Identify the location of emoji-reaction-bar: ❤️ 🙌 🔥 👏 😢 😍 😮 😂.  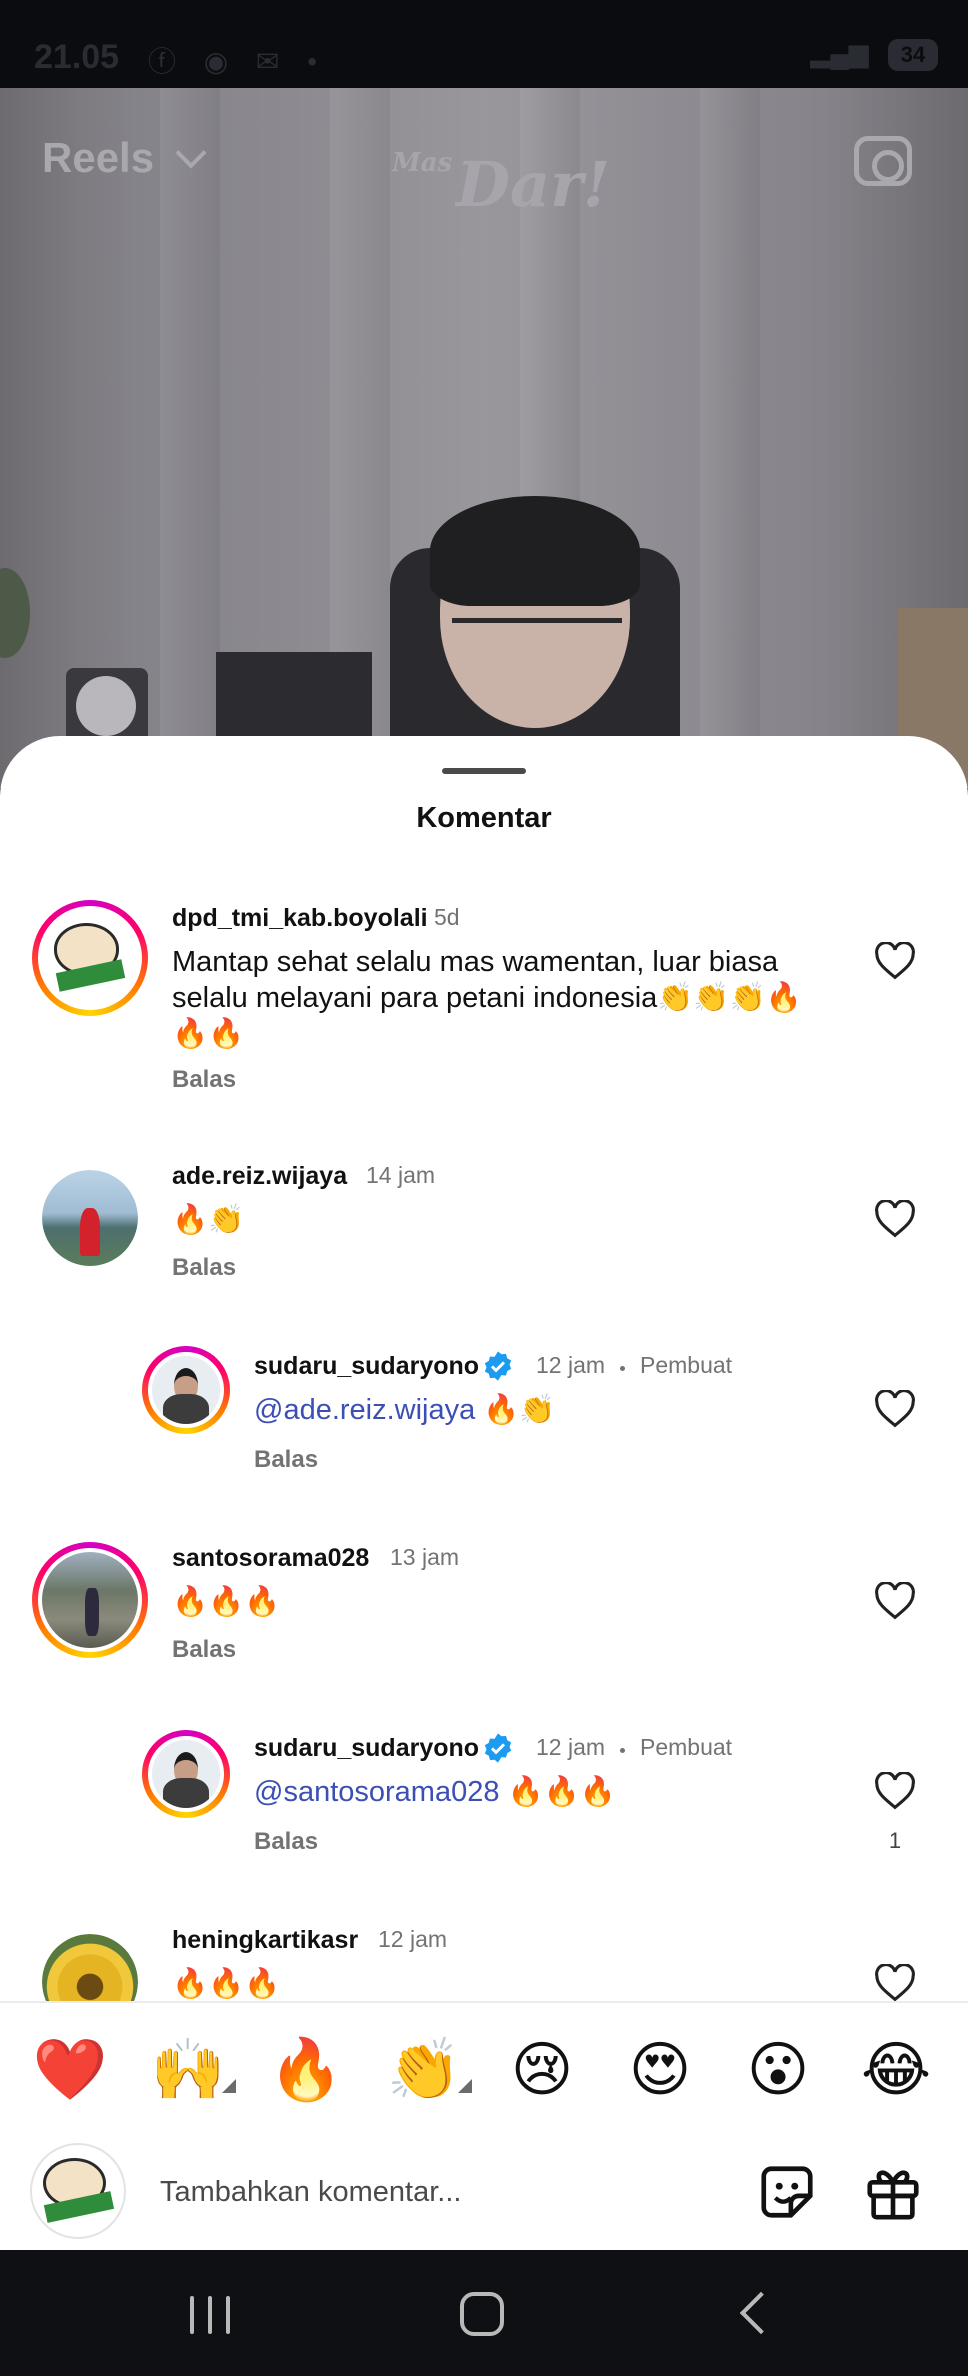
(484, 2066).